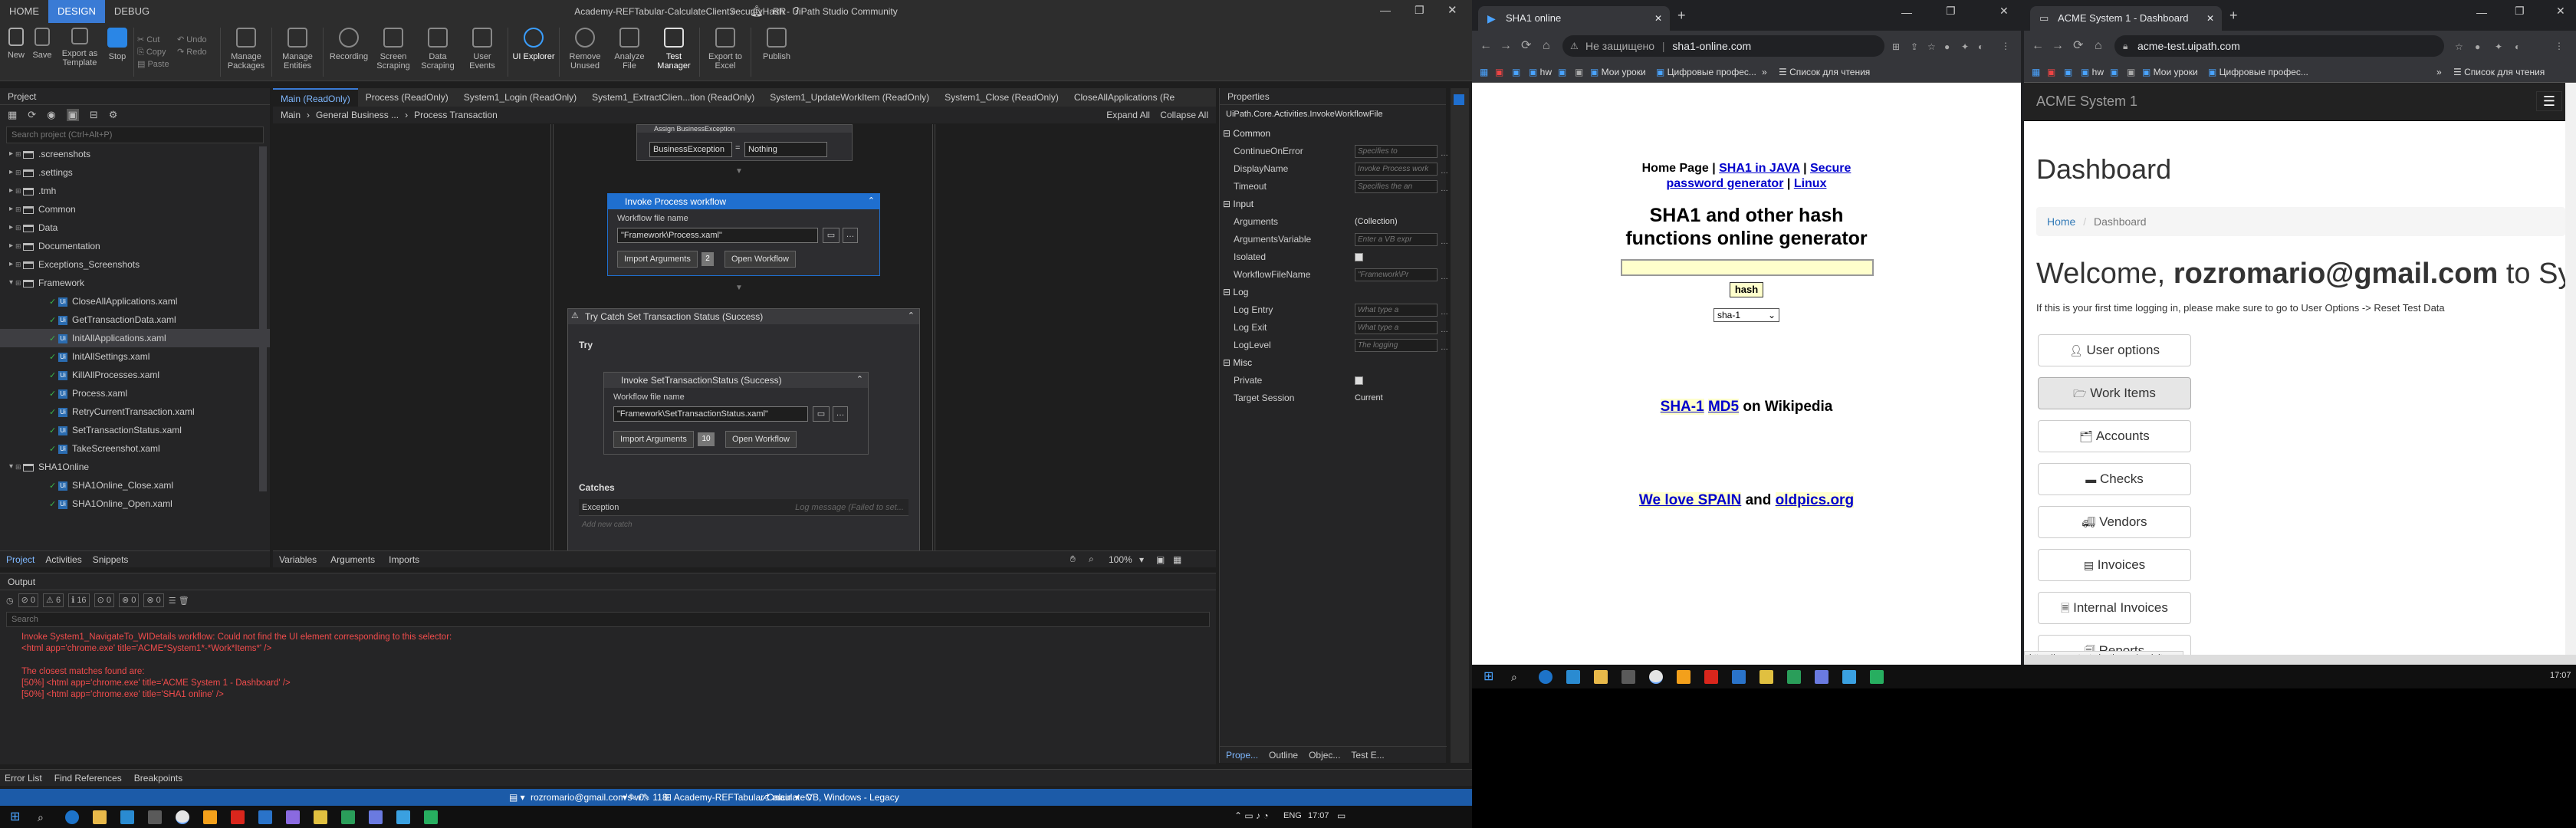 The image size is (2576, 828). What do you see at coordinates (349, 53) in the screenshot?
I see `recording-button: Recording` at bounding box center [349, 53].